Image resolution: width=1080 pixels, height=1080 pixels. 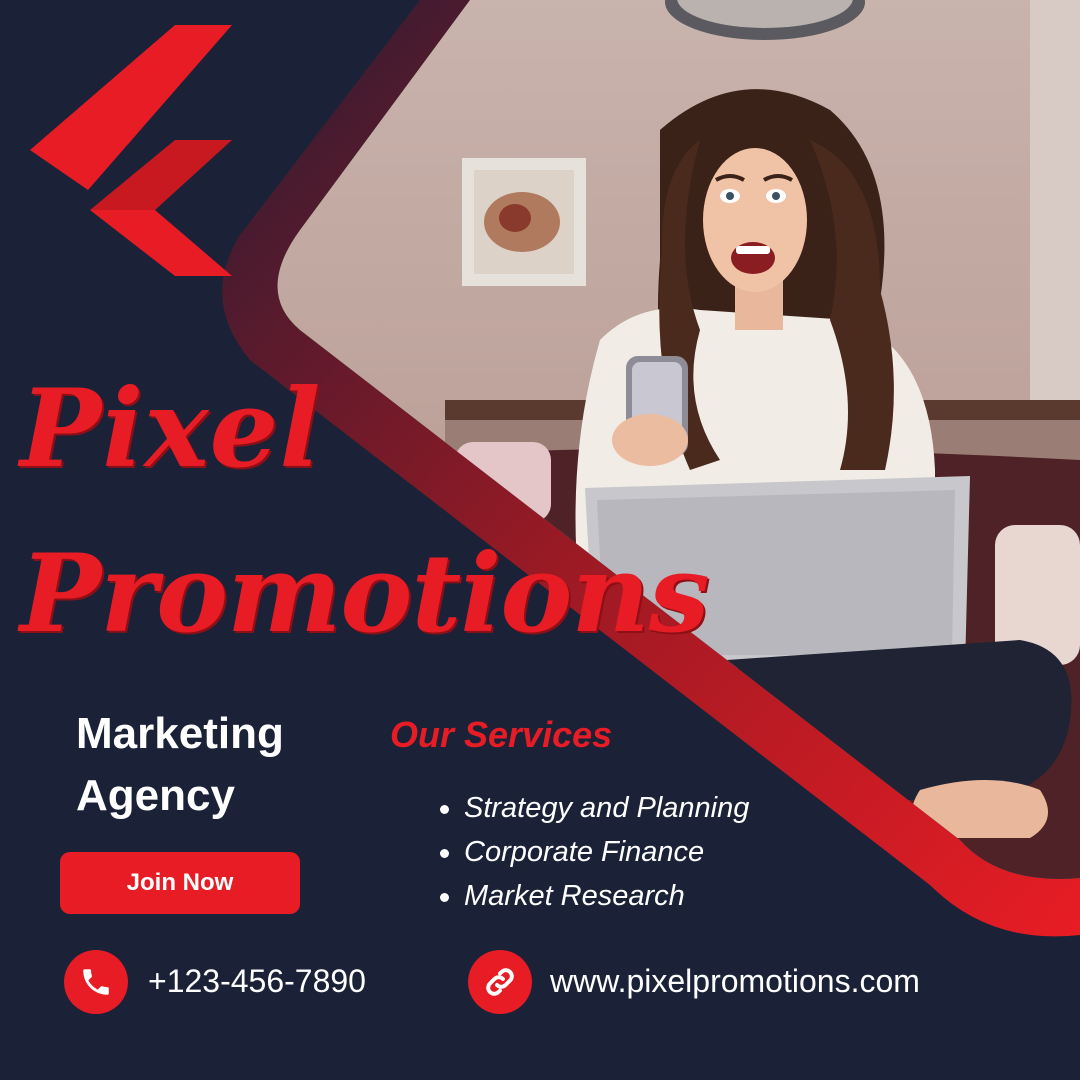 What do you see at coordinates (171, 429) in the screenshot?
I see `brand-title-line-1: Pixel` at bounding box center [171, 429].